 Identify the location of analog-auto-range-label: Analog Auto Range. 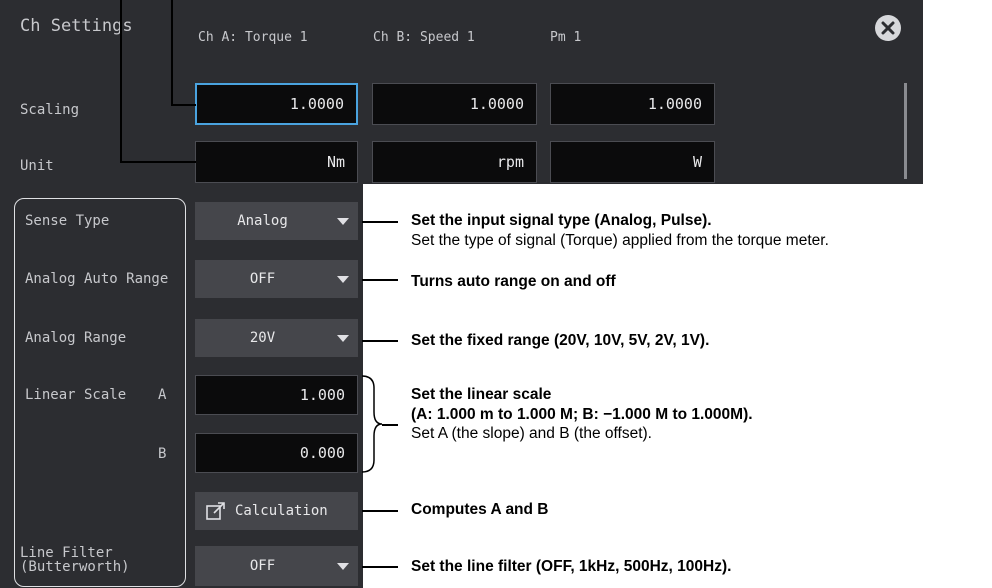
(97, 279).